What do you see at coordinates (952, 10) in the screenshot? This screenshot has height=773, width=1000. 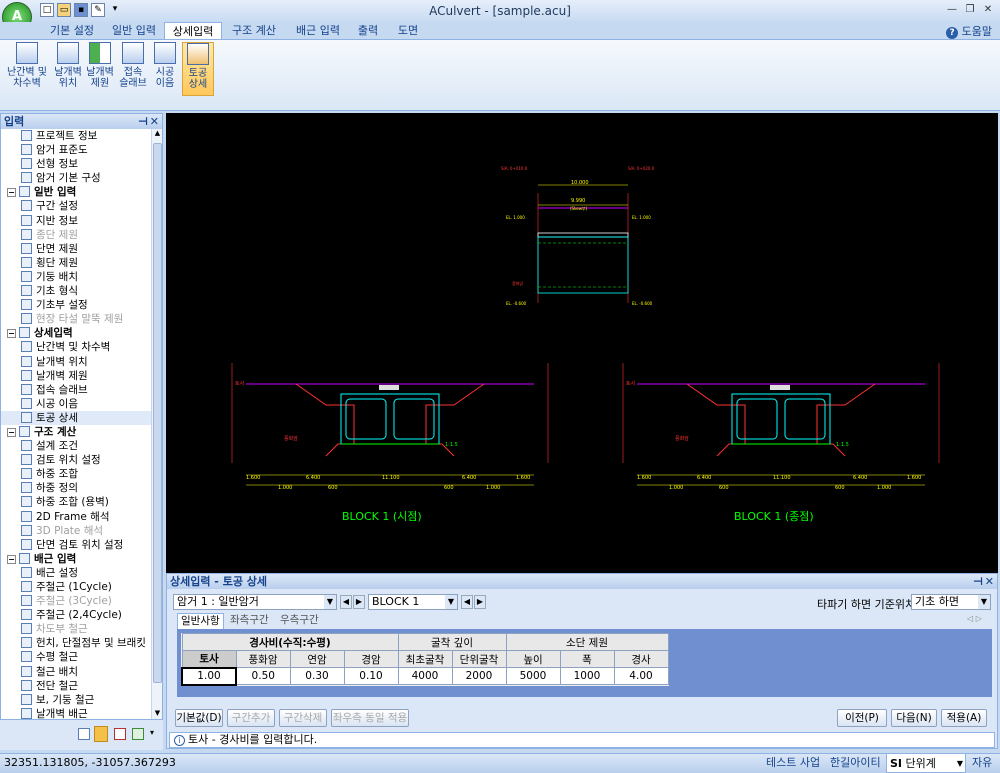 I see `minimize-icon: —` at bounding box center [952, 10].